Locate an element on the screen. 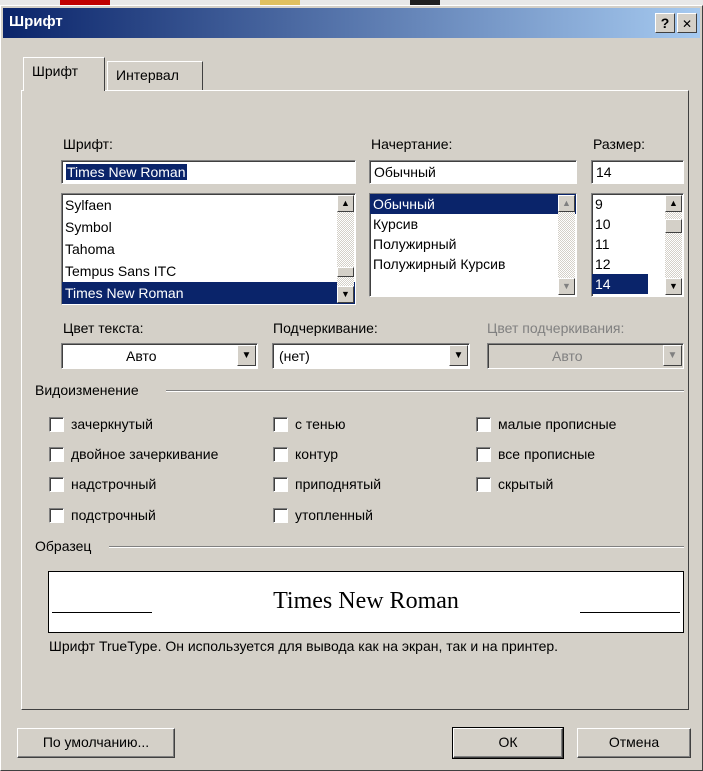  style-value: Обычный is located at coordinates (405, 172).